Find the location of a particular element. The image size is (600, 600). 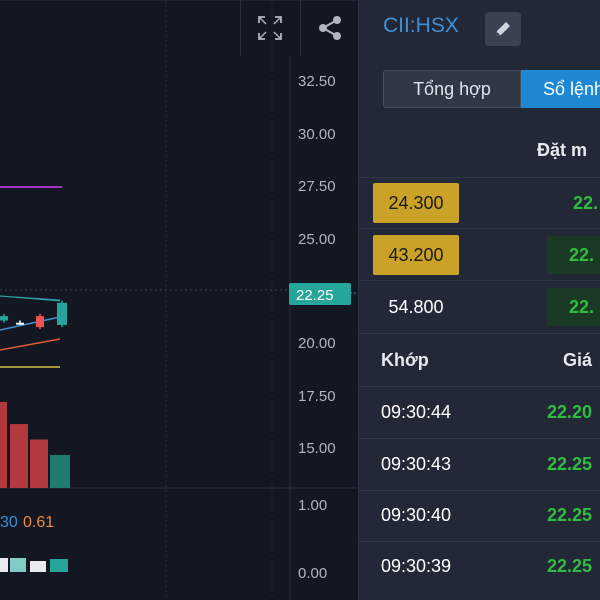

trade-time: 09:30:44 is located at coordinates (416, 412).